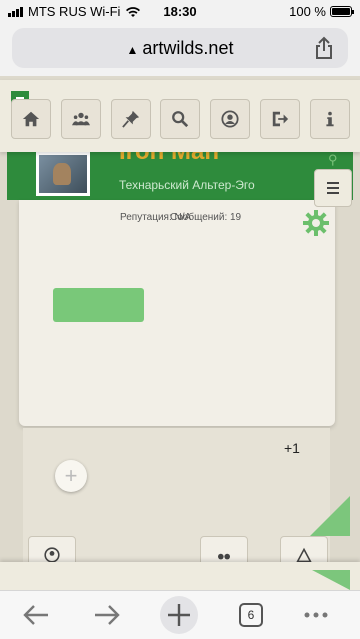  I want to click on arrow-right-icon, so click(107, 615).